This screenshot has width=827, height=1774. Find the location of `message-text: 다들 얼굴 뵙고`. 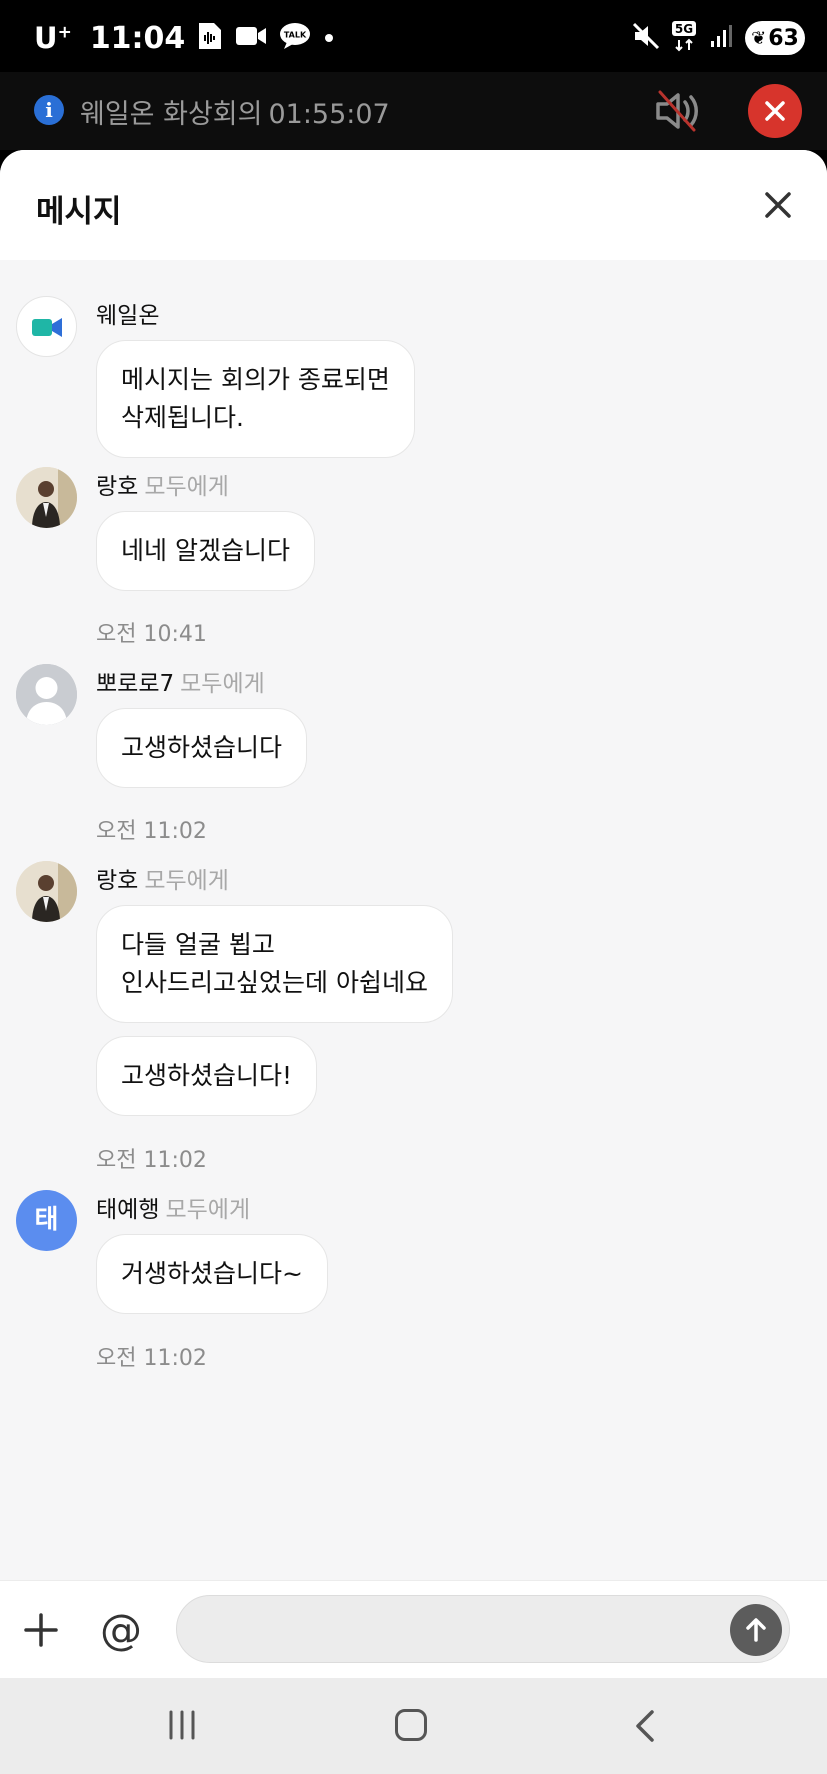

message-text: 다들 얼굴 뵙고 is located at coordinates (198, 944).